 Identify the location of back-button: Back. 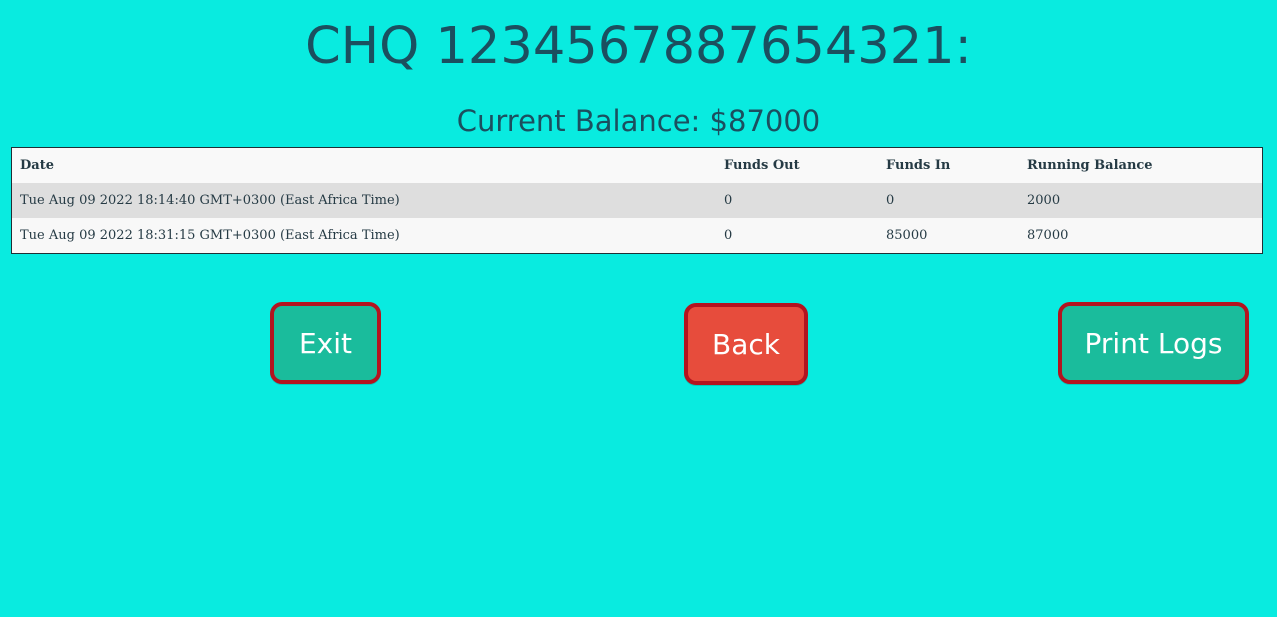
(746, 344).